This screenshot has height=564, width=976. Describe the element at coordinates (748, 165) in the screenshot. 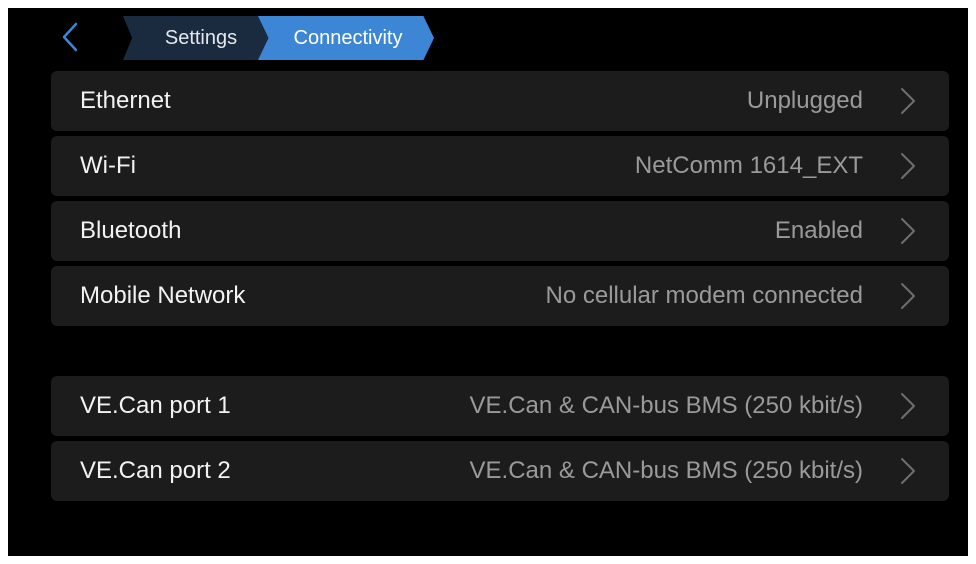

I see `row-value: NetComm 1614_EXT` at that location.